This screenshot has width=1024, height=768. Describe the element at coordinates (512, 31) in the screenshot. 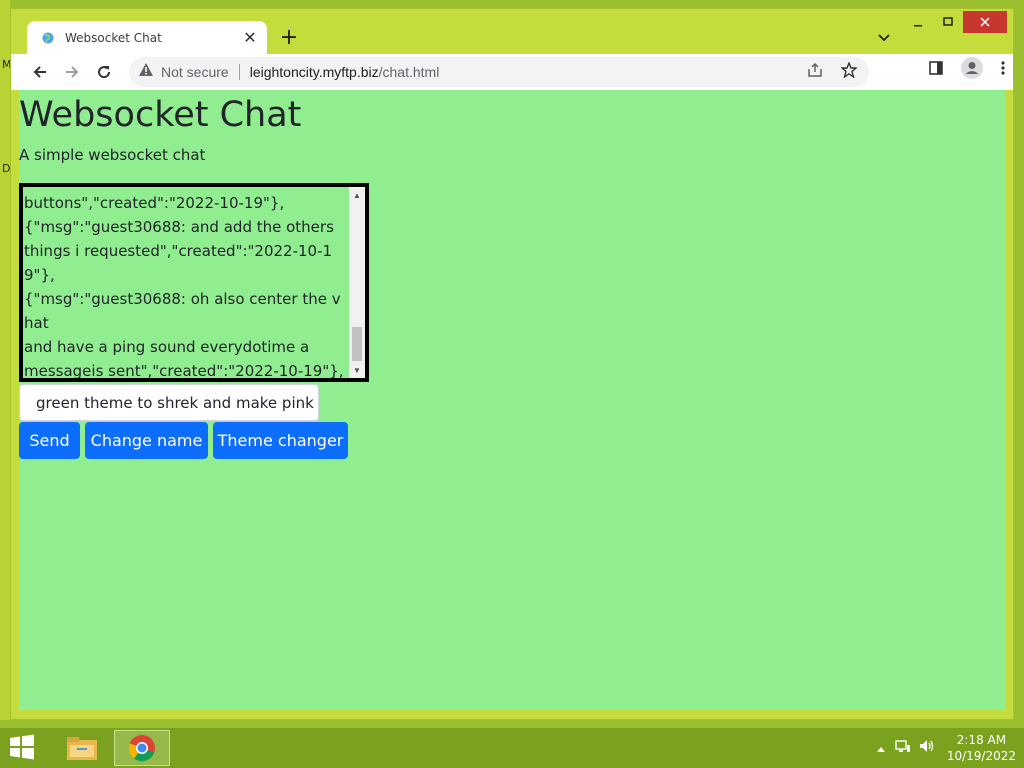

I see `title-bar: Websocket Chat ✕ +` at that location.